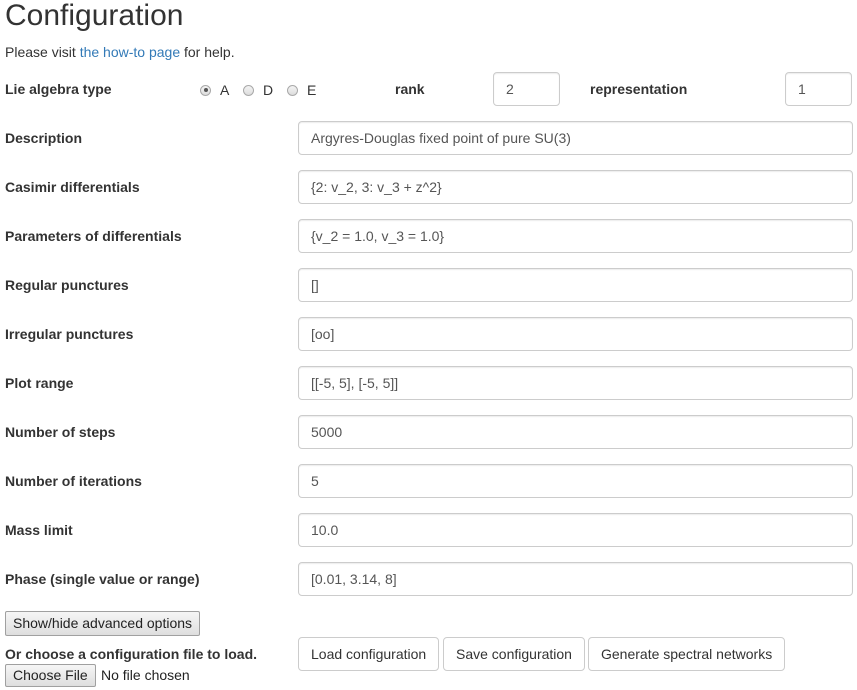 This screenshot has width=857, height=690. What do you see at coordinates (575, 481) in the screenshot?
I see `iterations-input` at bounding box center [575, 481].